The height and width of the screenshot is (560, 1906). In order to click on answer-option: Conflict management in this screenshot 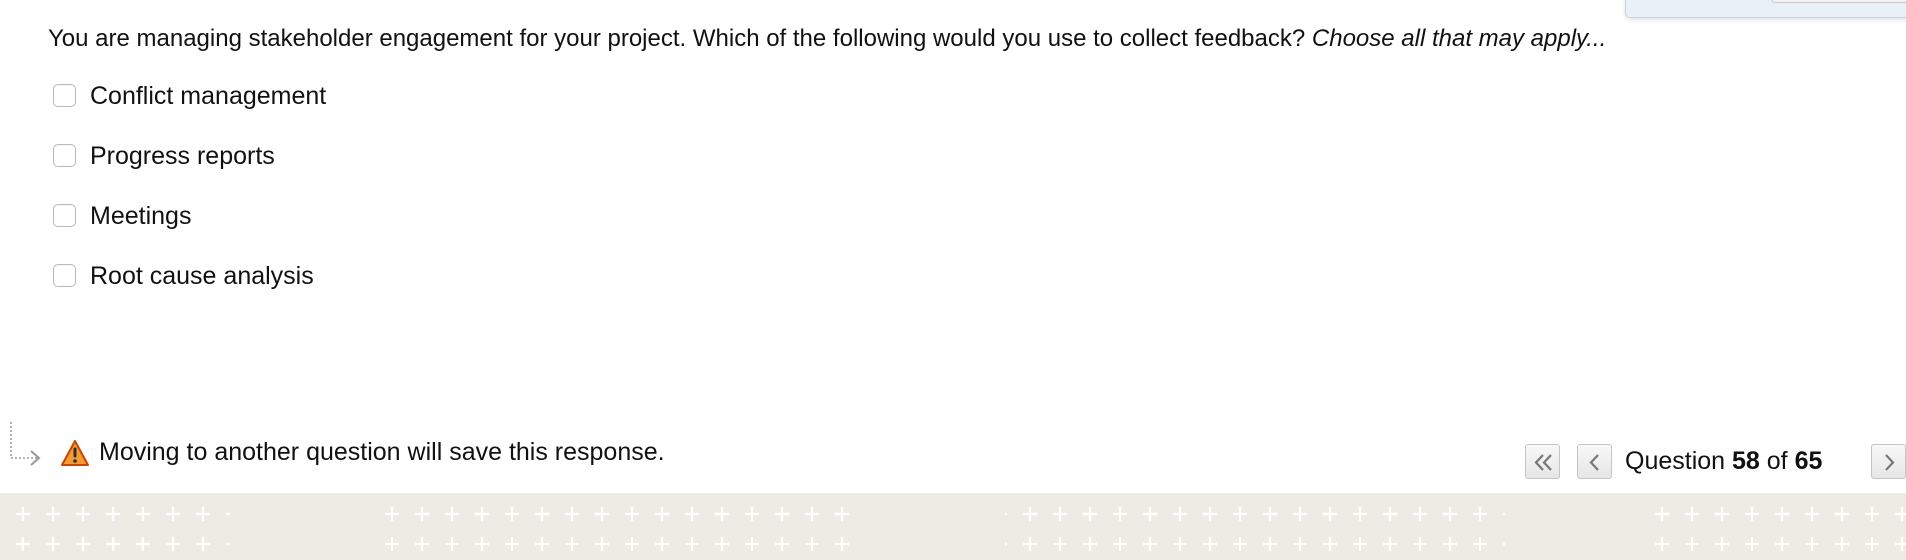, I will do `click(189, 112)`.